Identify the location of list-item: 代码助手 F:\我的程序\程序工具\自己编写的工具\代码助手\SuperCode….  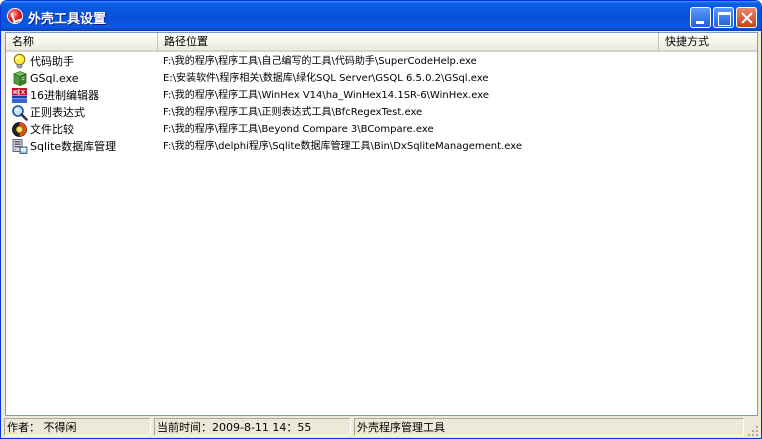
(381, 61).